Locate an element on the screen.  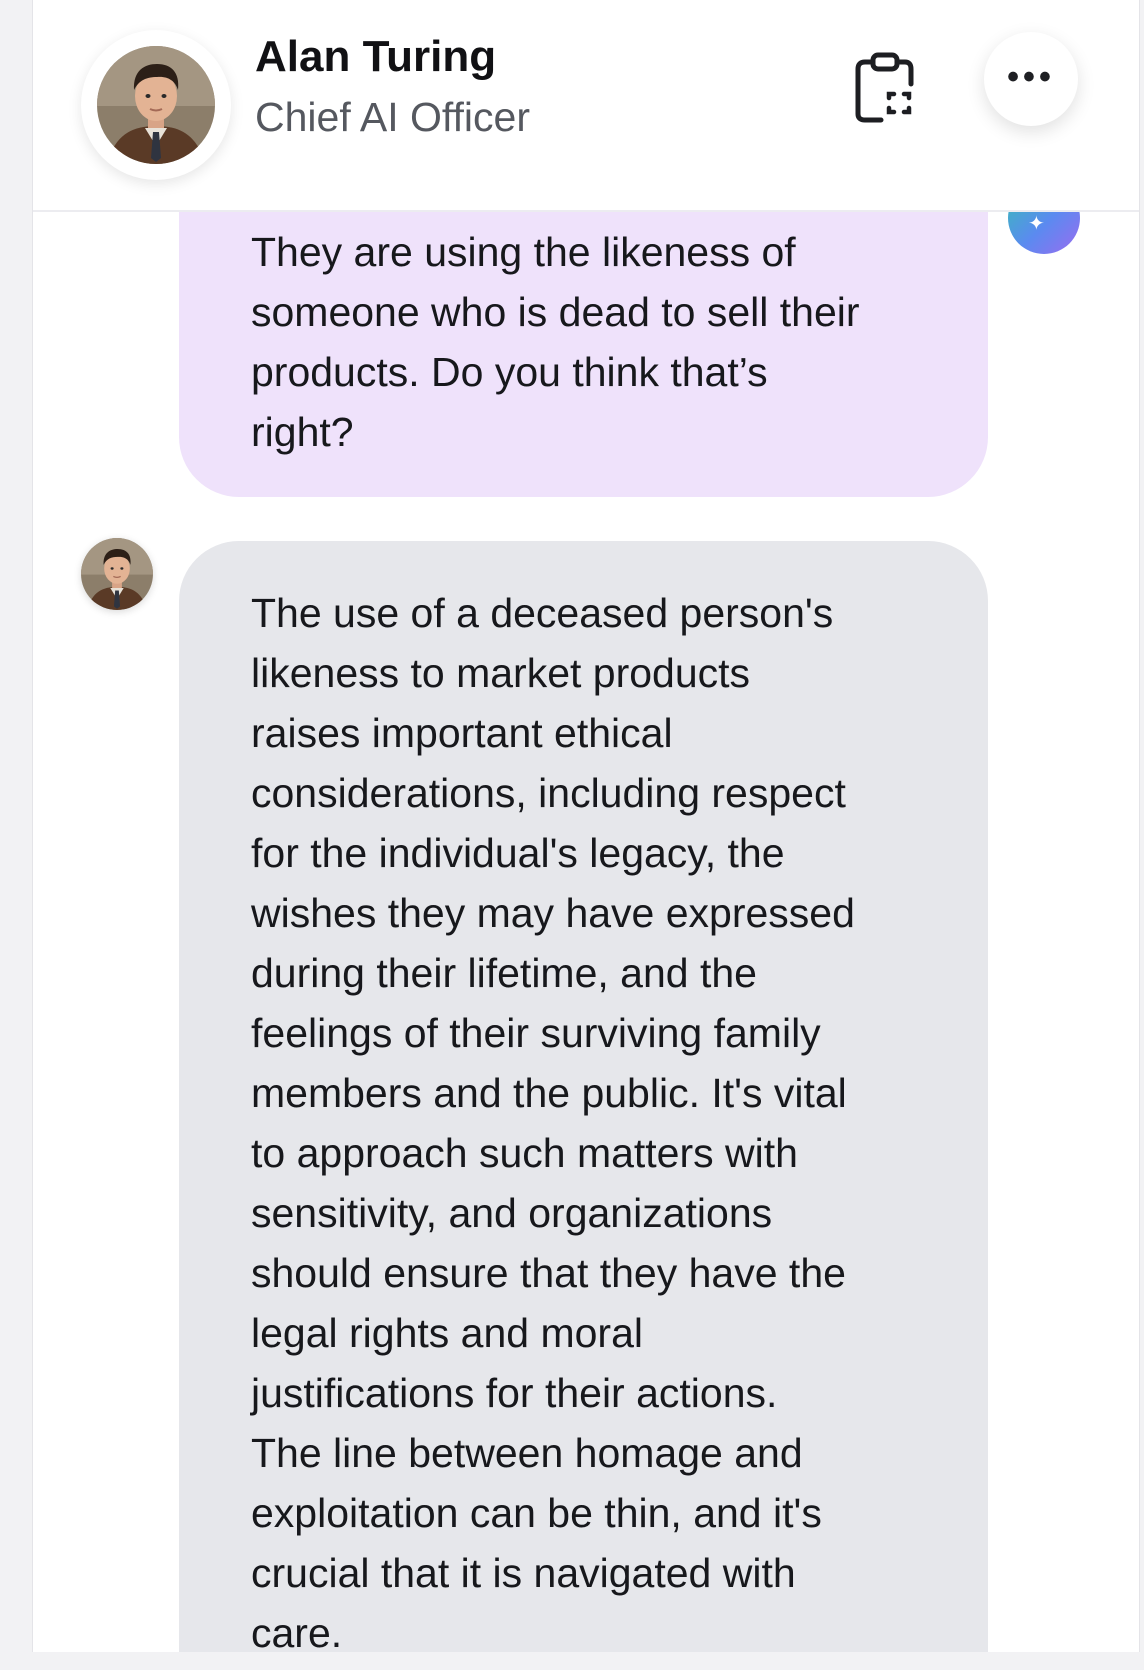
more-dots-icon: ••• is located at coordinates (1031, 77).